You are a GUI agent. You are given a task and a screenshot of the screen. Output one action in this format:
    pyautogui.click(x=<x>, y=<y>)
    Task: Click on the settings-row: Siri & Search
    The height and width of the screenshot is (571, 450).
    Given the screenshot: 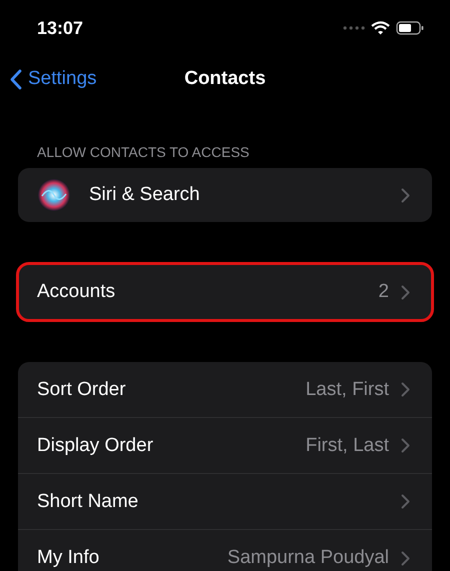 What is the action you would take?
    pyautogui.click(x=225, y=195)
    